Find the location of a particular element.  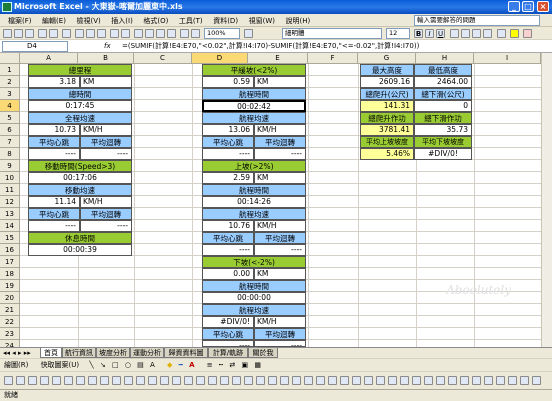

sum-icon is located at coordinates (149, 33).